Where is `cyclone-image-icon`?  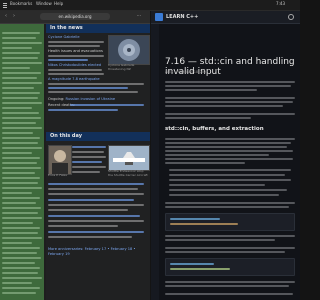
cyclone-image-icon is located at coordinates (129, 50).